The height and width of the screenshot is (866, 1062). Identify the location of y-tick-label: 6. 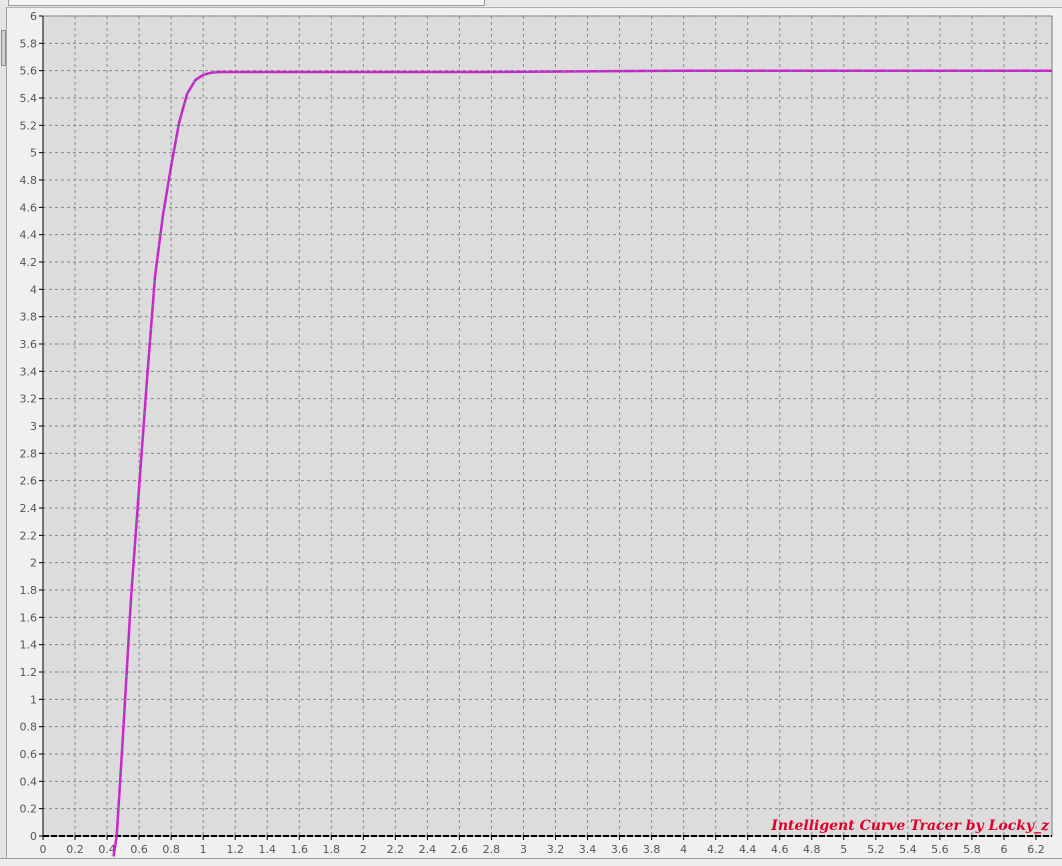
(33, 16).